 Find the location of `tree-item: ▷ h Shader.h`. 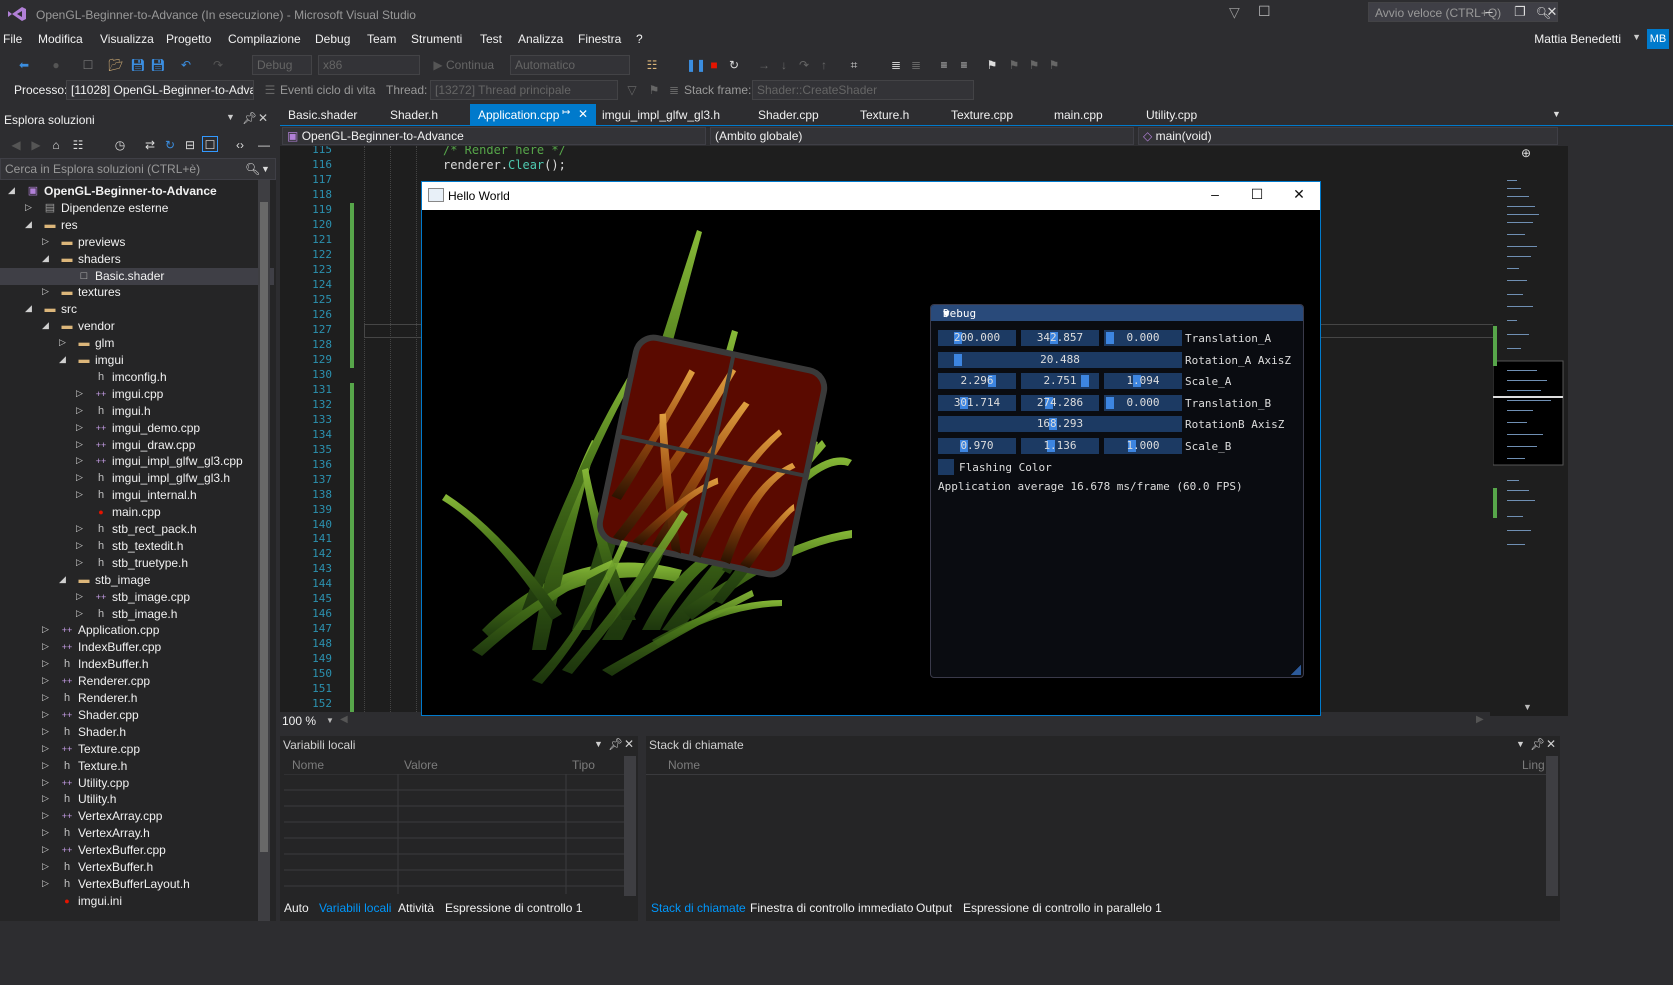

tree-item: ▷ h Shader.h is located at coordinates (137, 732).